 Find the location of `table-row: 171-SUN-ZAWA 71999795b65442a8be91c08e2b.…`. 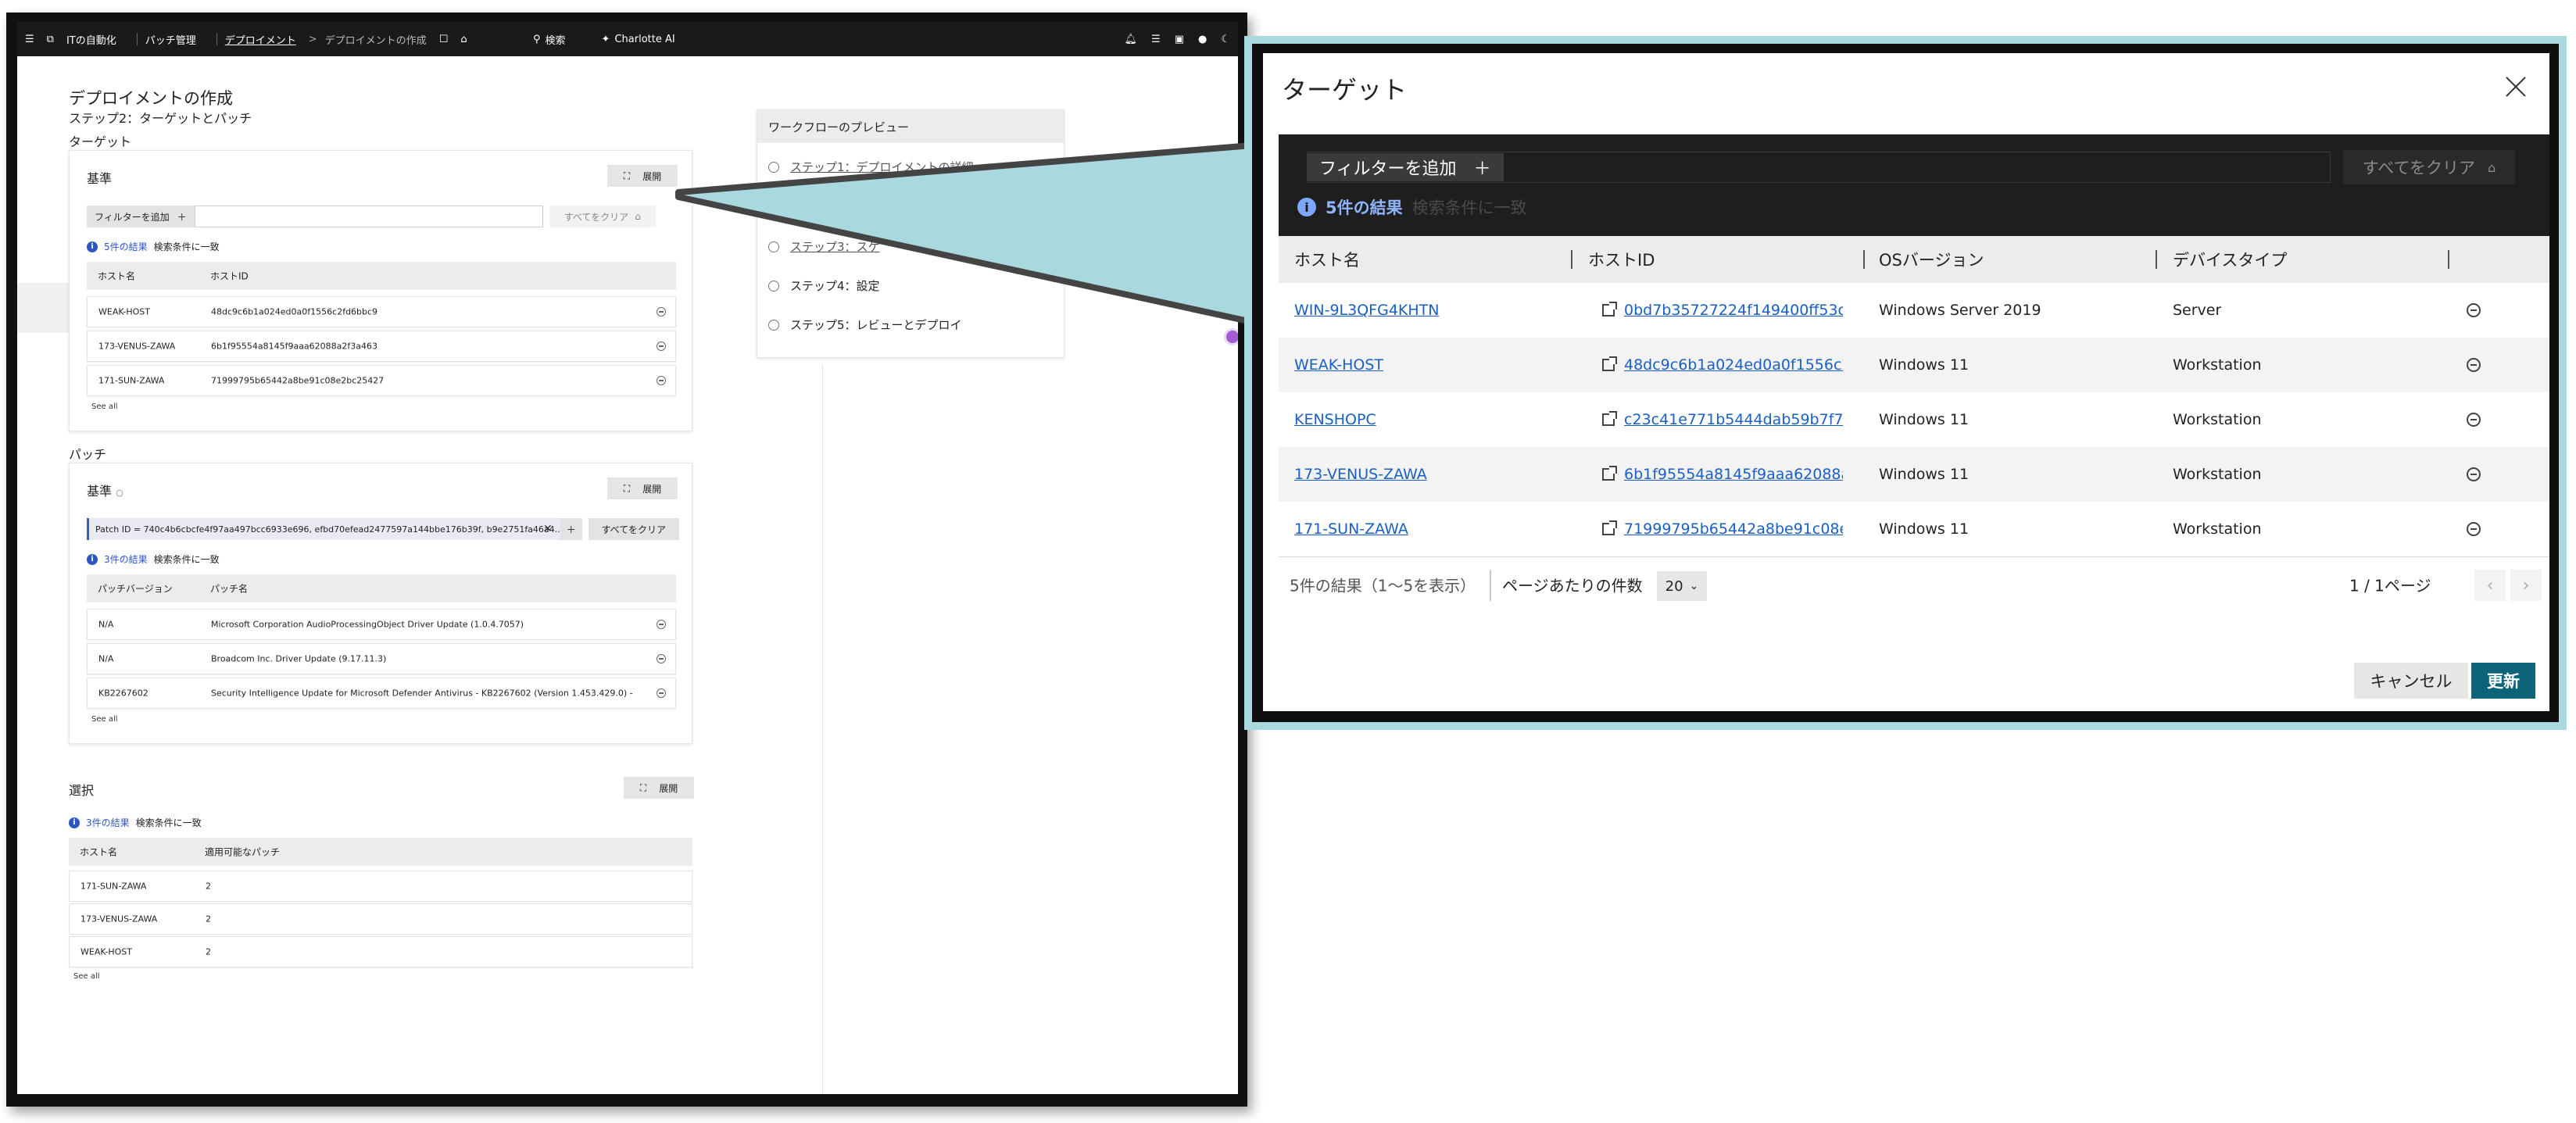

table-row: 171-SUN-ZAWA 71999795b65442a8be91c08e2b.… is located at coordinates (1914, 529).